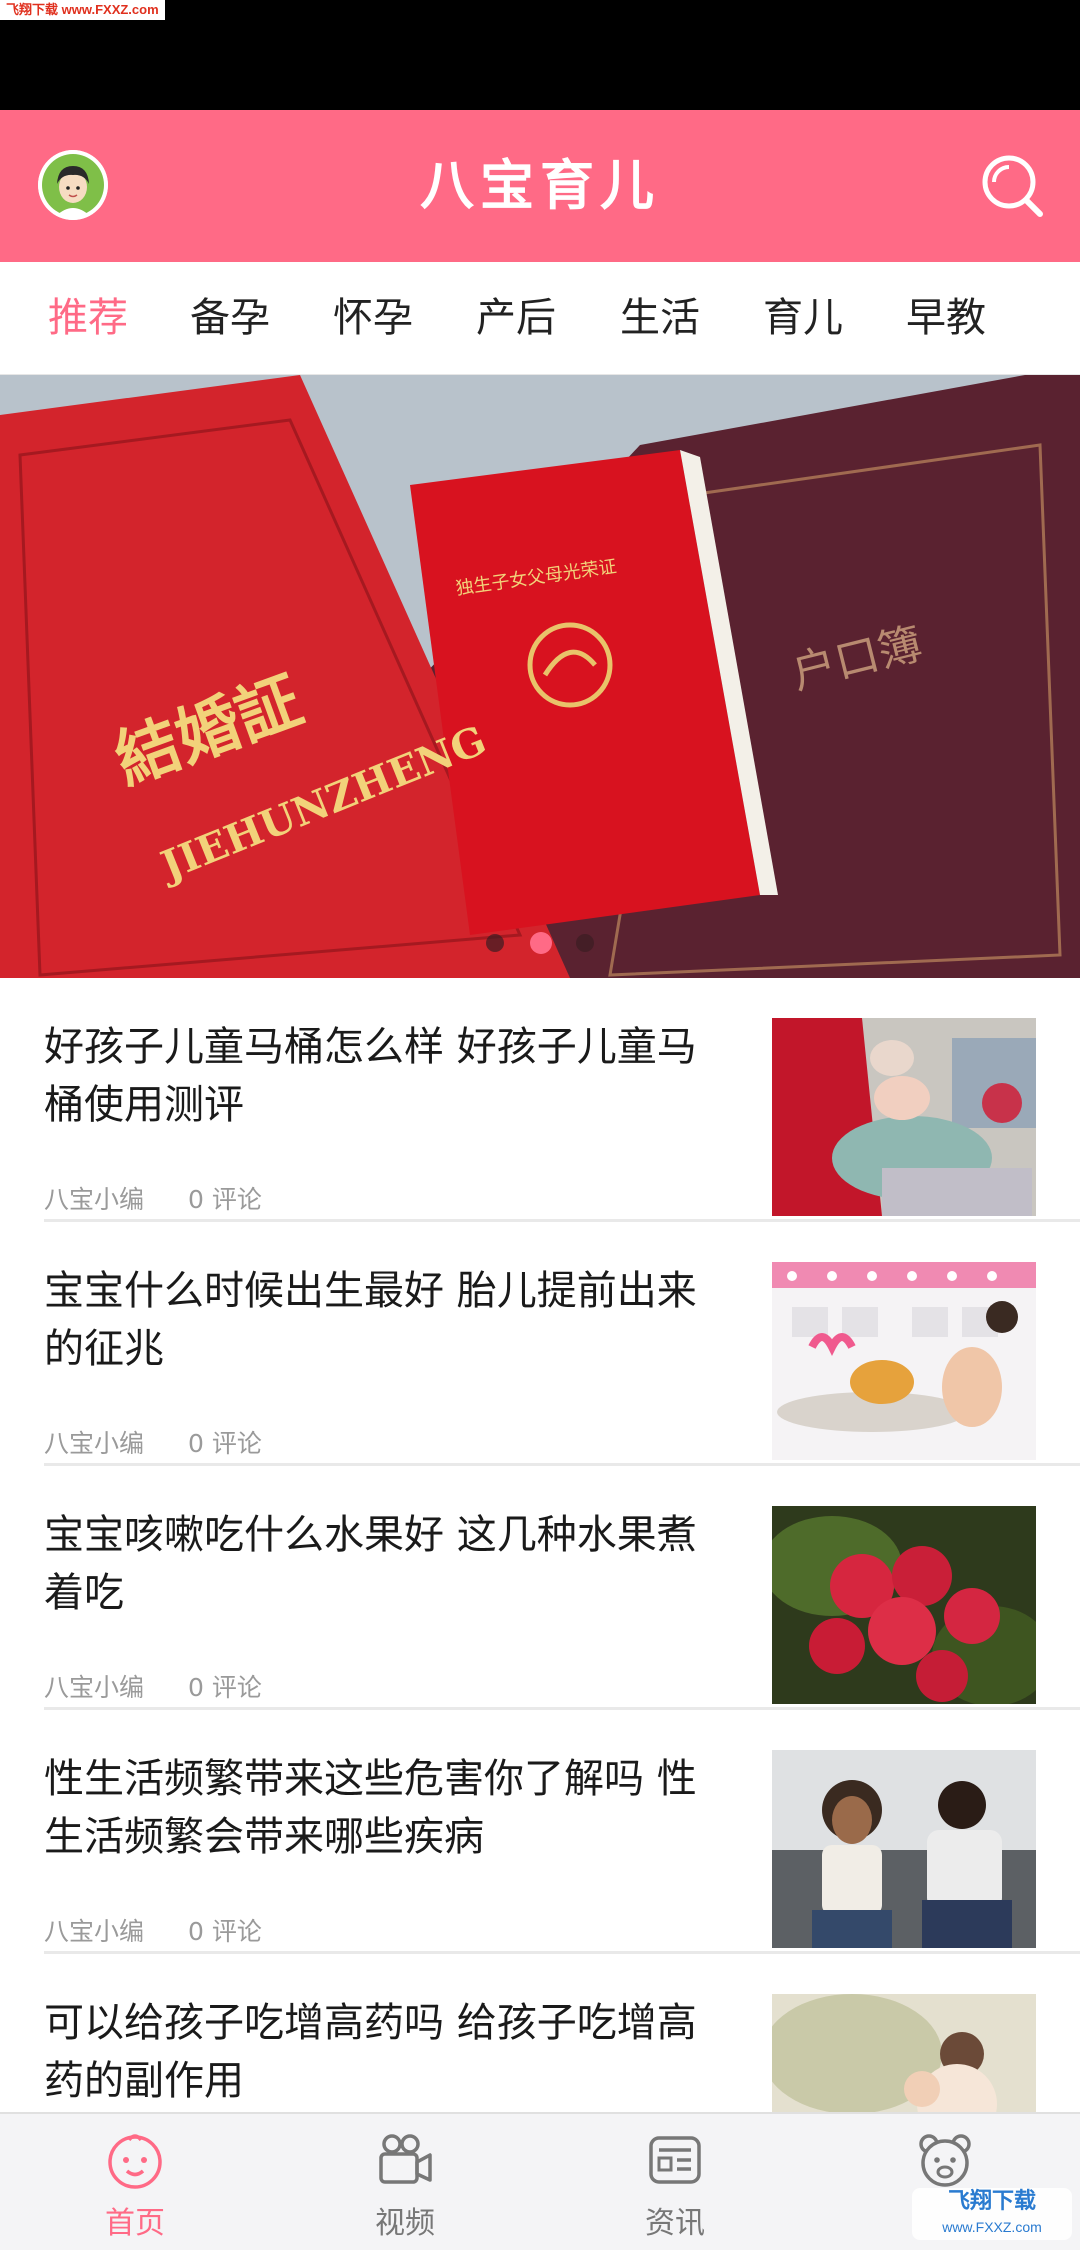 This screenshot has width=1080, height=2250. Describe the element at coordinates (370, 1076) in the screenshot. I see `article-title: 好孩子儿童马桶怎么样 好孩子儿童马桶使用测评` at that location.